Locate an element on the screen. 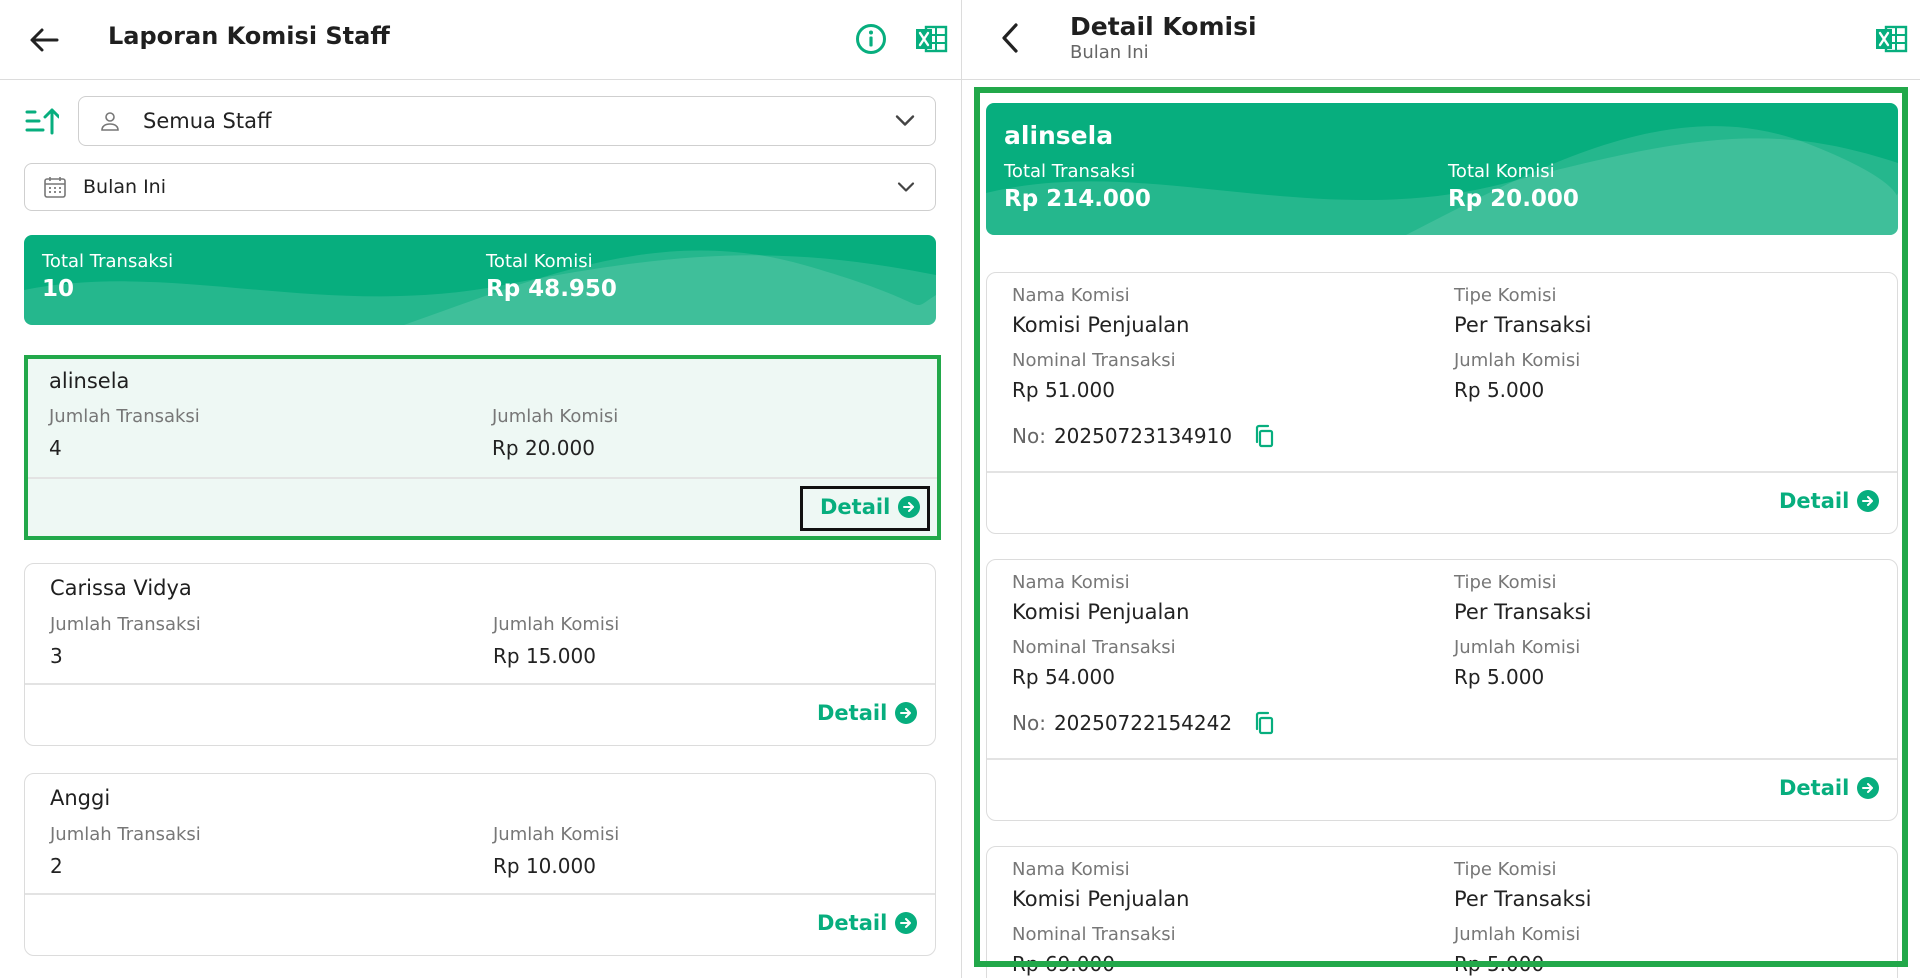 Image resolution: width=1920 pixels, height=978 pixels. jumlah-komisi-value: Rp 10.000 is located at coordinates (544, 866).